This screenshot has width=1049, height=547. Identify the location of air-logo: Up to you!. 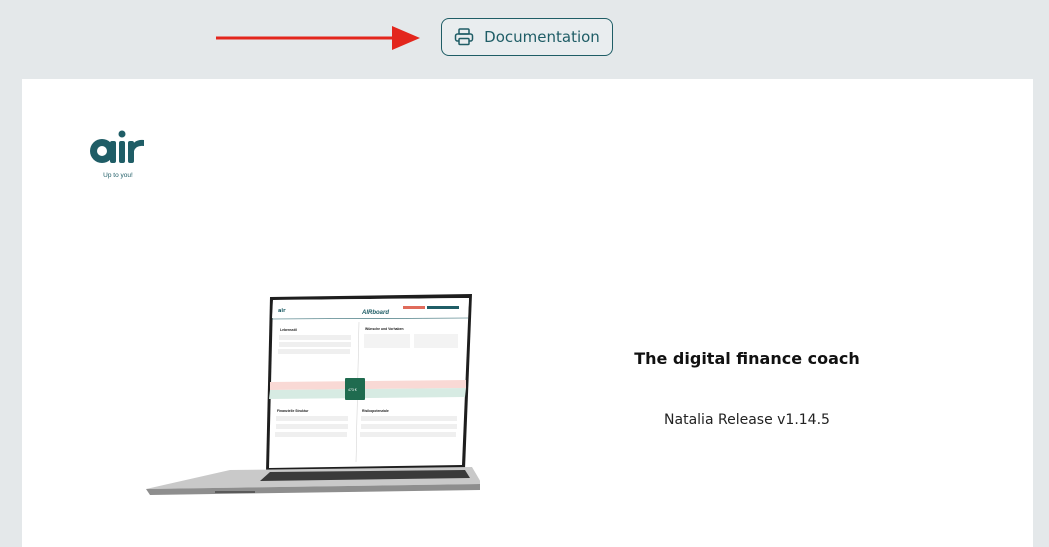
(123, 157).